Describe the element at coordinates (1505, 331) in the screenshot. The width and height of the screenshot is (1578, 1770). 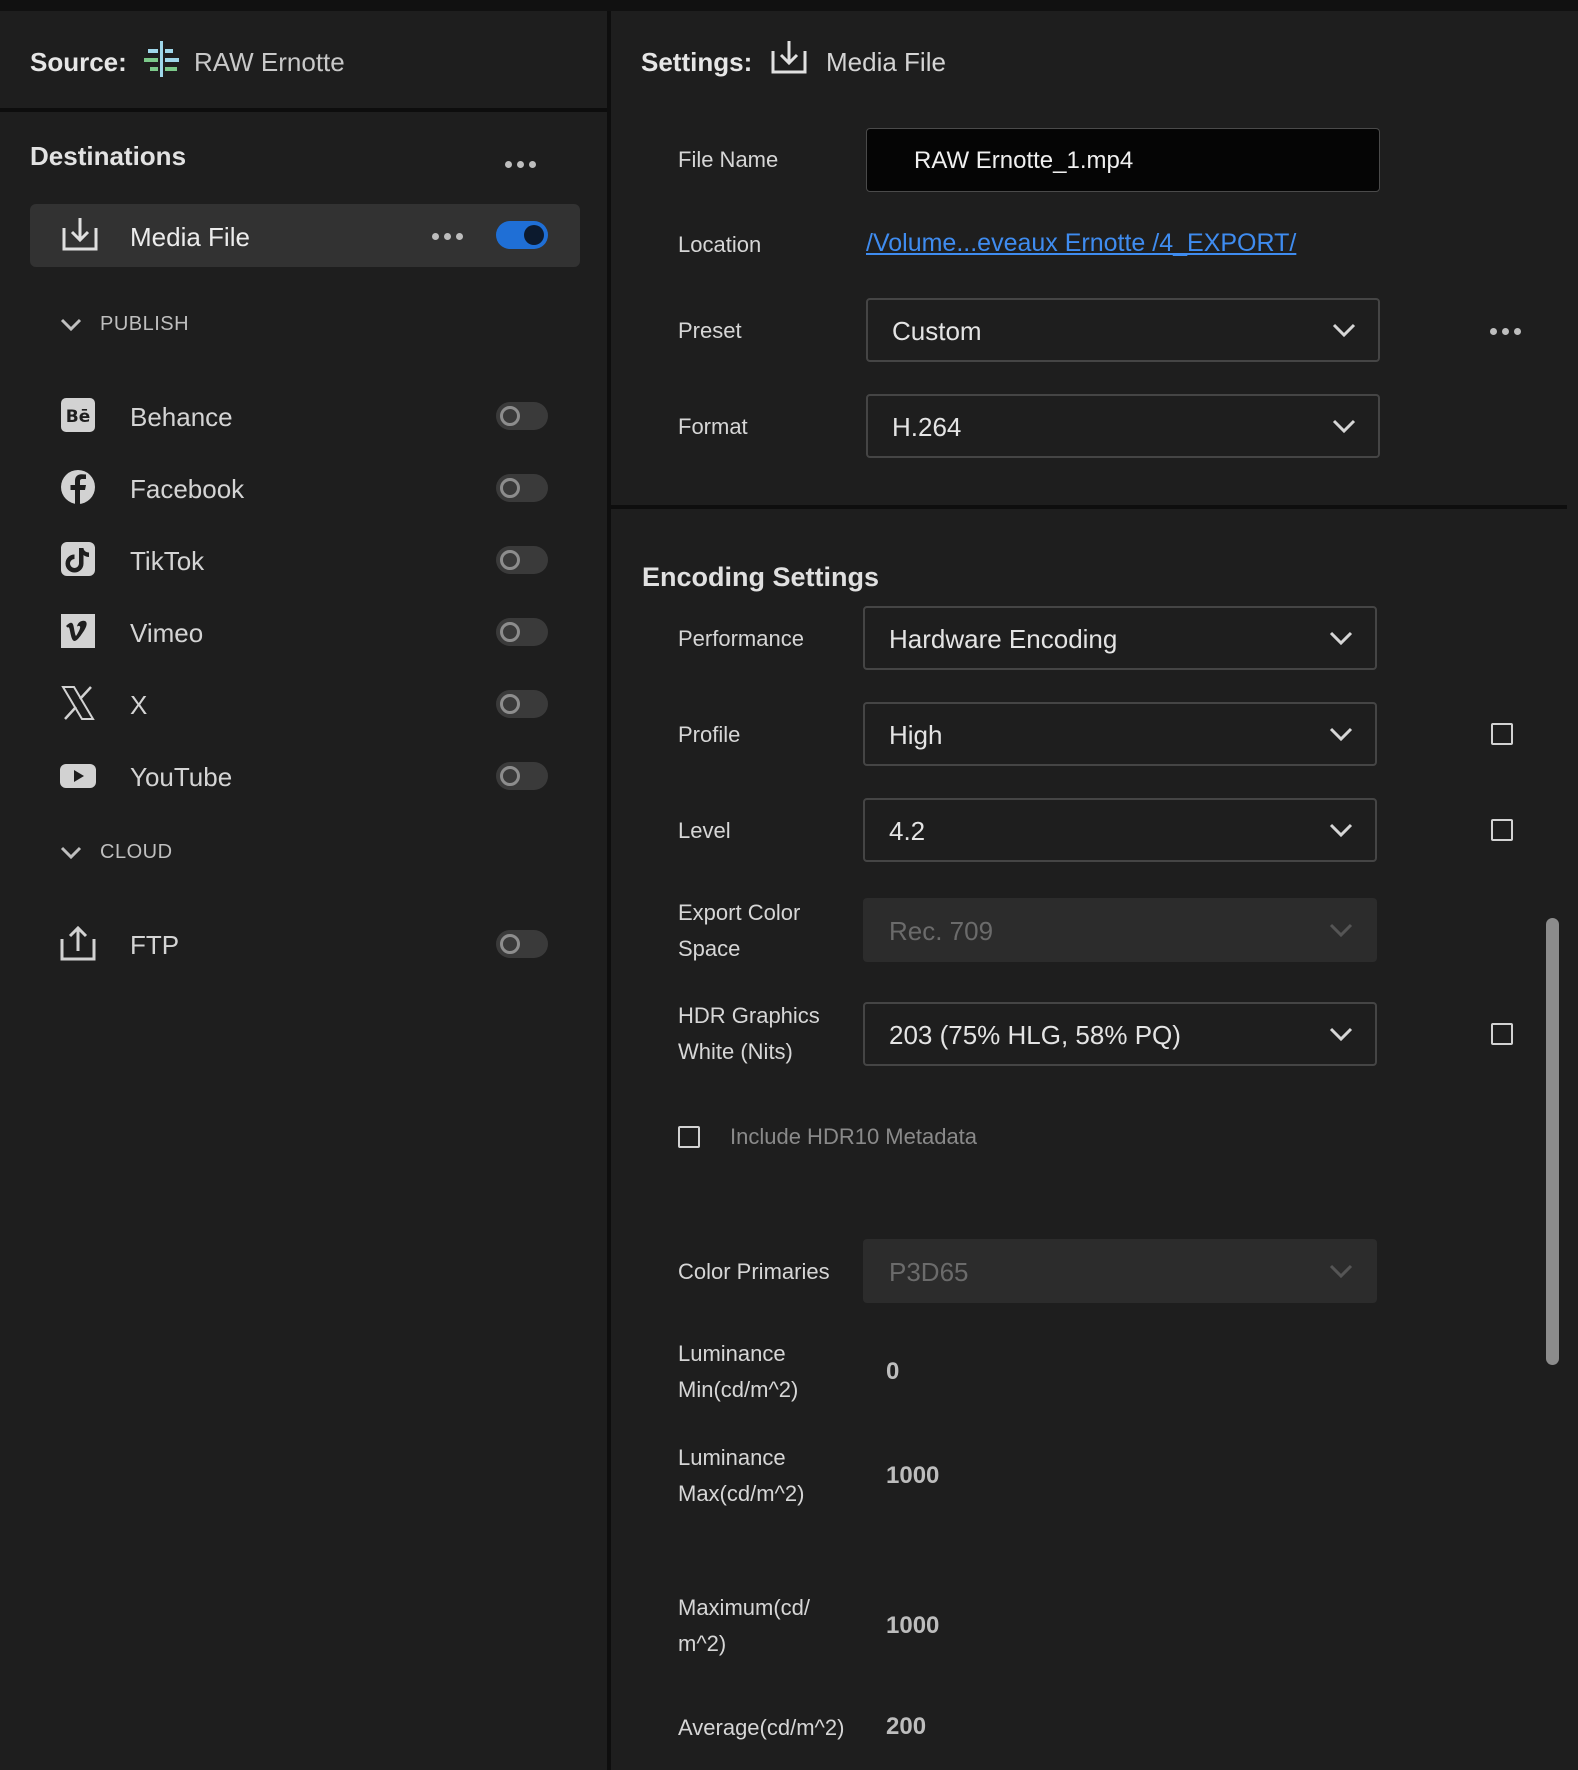
I see `preset-more-icon` at that location.